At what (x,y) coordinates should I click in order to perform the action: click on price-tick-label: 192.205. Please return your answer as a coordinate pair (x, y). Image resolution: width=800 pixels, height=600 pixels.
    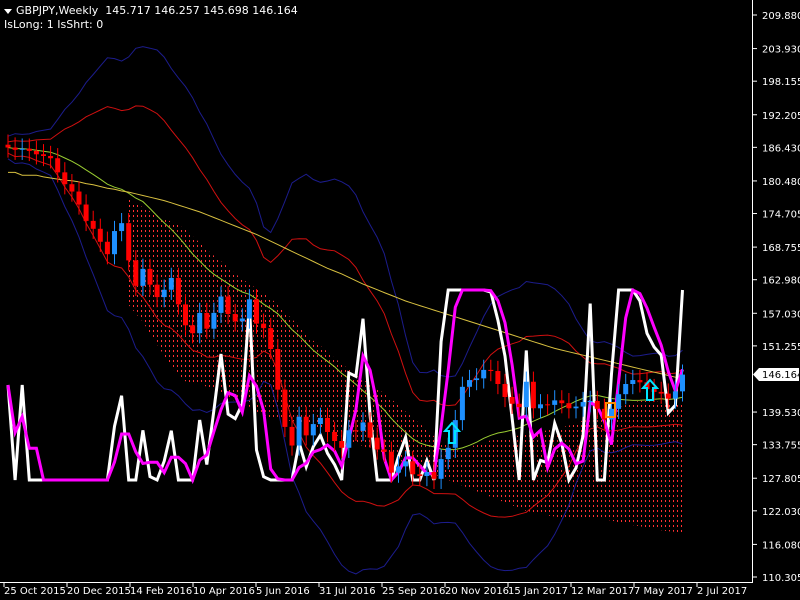
    Looking at the image, I should click on (781, 116).